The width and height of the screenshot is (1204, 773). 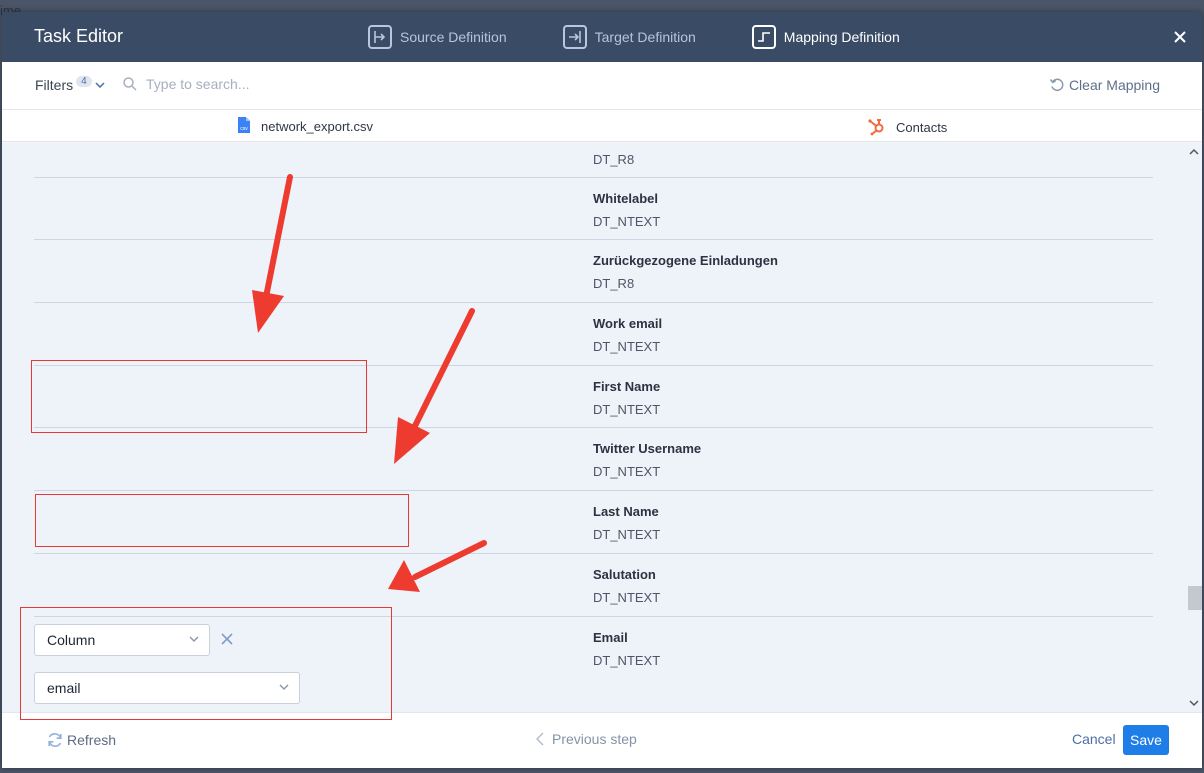 I want to click on target-field-type: DT_R8, so click(x=614, y=283).